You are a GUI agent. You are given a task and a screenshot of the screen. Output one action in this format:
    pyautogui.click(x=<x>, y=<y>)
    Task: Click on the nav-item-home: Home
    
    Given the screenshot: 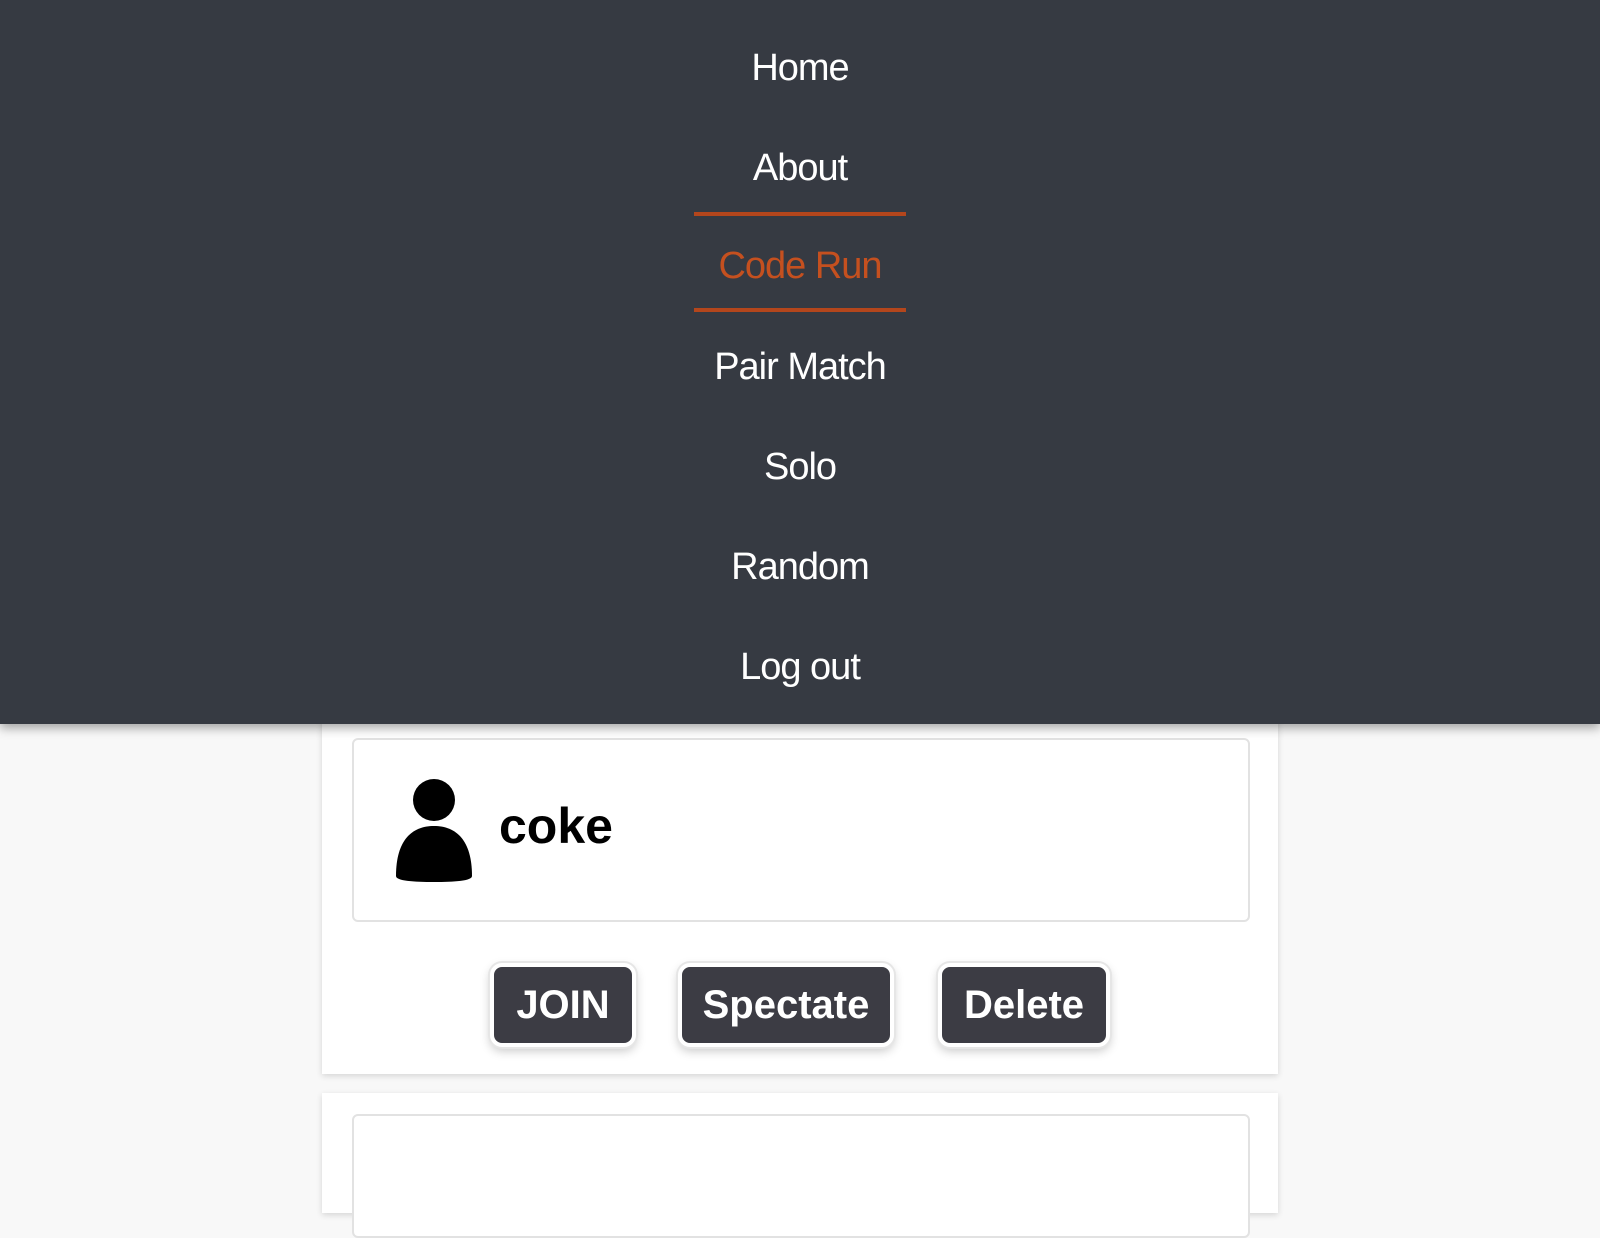 What is the action you would take?
    pyautogui.click(x=800, y=68)
    